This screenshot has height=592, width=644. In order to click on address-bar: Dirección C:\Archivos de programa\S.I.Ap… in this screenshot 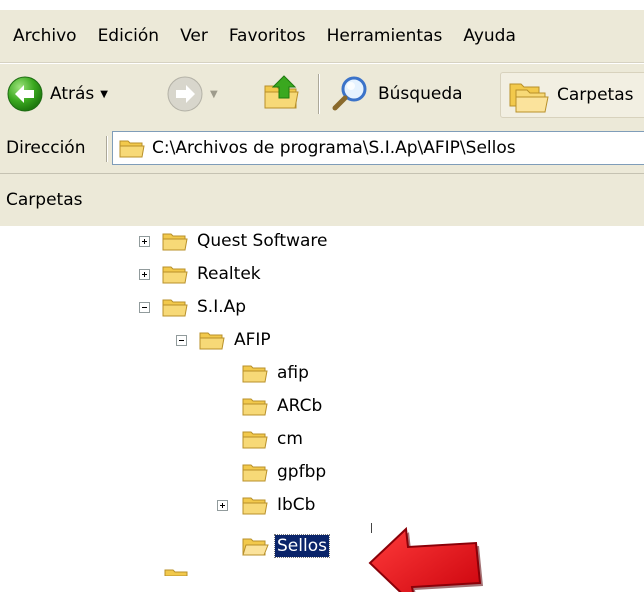, I will do `click(322, 149)`.